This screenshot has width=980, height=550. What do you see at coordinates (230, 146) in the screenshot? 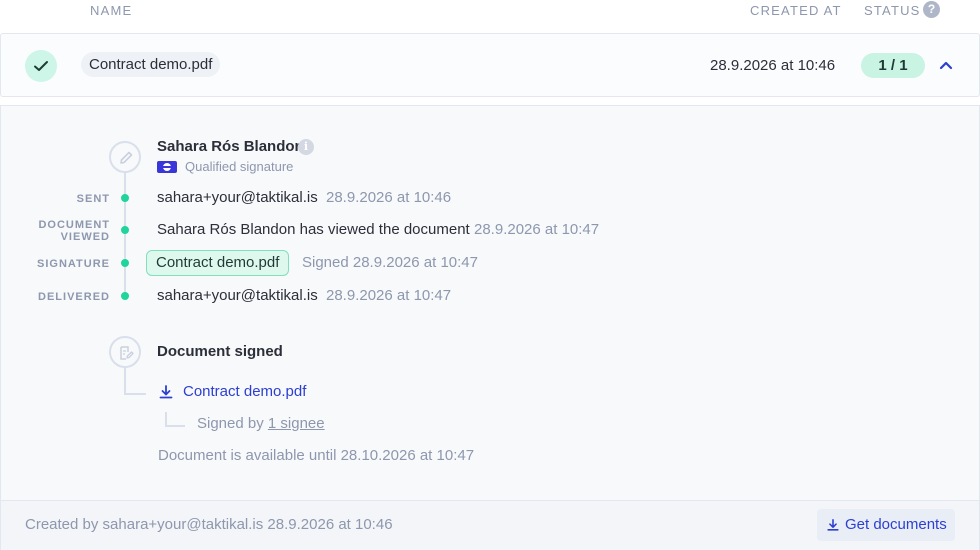
I see `signer-name: Sahara Rós Blandon` at bounding box center [230, 146].